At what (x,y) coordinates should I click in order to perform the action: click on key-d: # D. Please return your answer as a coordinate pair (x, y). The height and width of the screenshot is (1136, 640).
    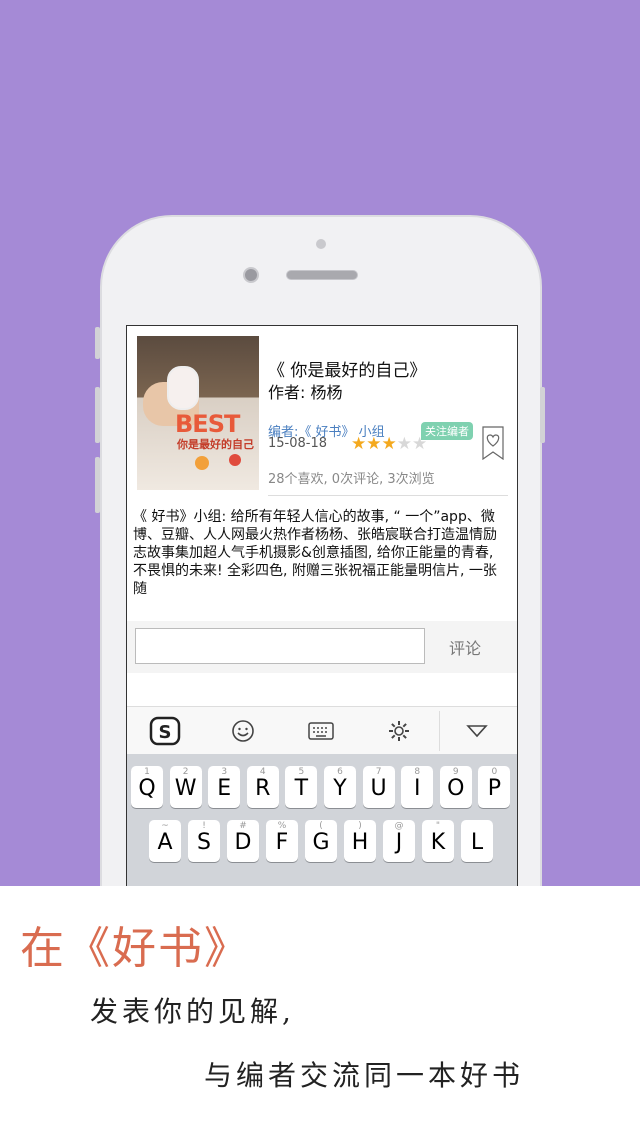
    Looking at the image, I should click on (243, 841).